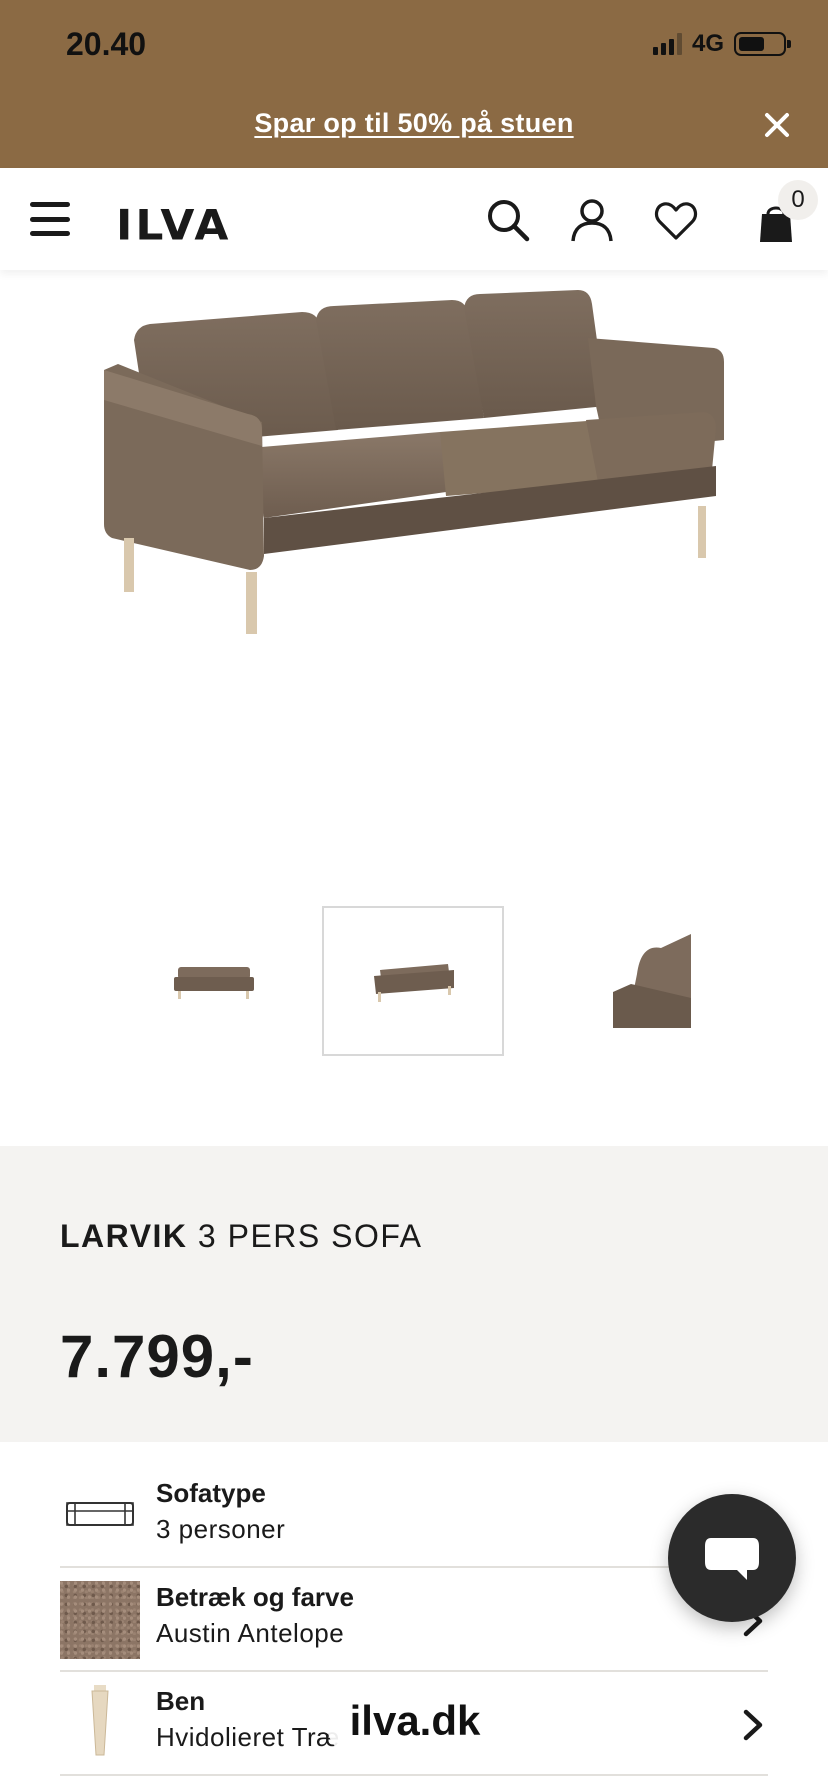 The height and width of the screenshot is (1792, 828). Describe the element at coordinates (157, 1356) in the screenshot. I see `product-price: 7.799,-` at that location.